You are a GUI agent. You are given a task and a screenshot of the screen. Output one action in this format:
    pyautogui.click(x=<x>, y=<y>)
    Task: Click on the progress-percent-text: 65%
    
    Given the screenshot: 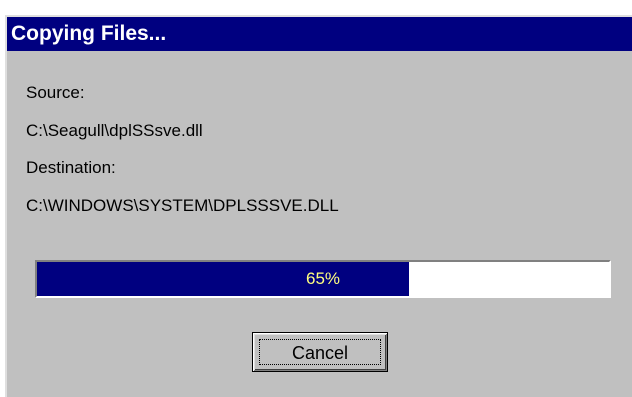 What is the action you would take?
    pyautogui.click(x=323, y=278)
    